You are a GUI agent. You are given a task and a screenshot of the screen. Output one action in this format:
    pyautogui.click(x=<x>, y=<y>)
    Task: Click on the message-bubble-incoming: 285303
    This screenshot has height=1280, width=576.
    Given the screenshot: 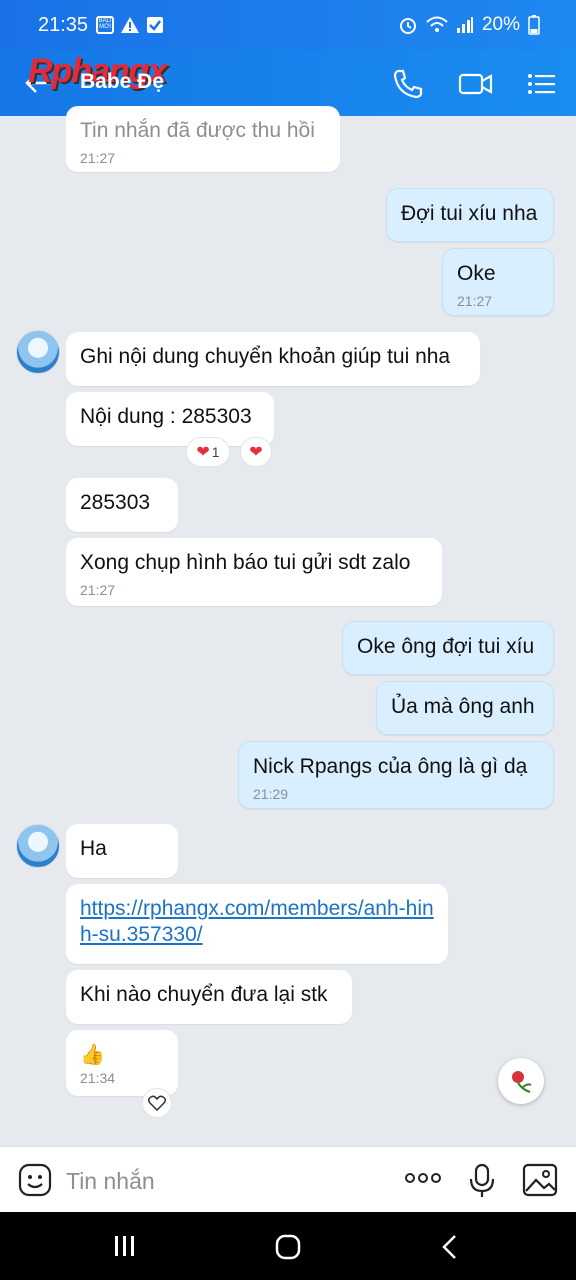 What is the action you would take?
    pyautogui.click(x=122, y=505)
    